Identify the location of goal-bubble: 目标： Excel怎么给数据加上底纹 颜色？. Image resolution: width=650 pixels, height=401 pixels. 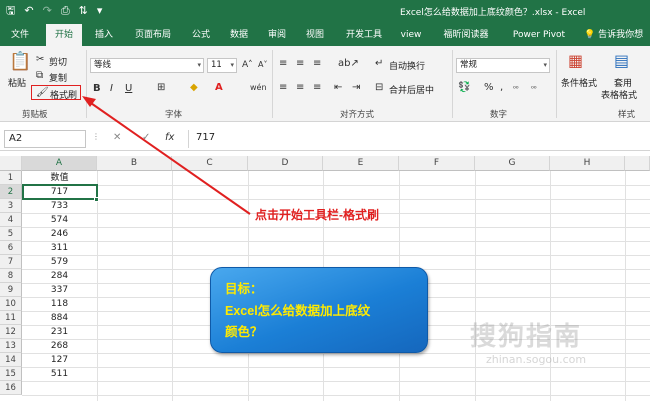
(319, 310).